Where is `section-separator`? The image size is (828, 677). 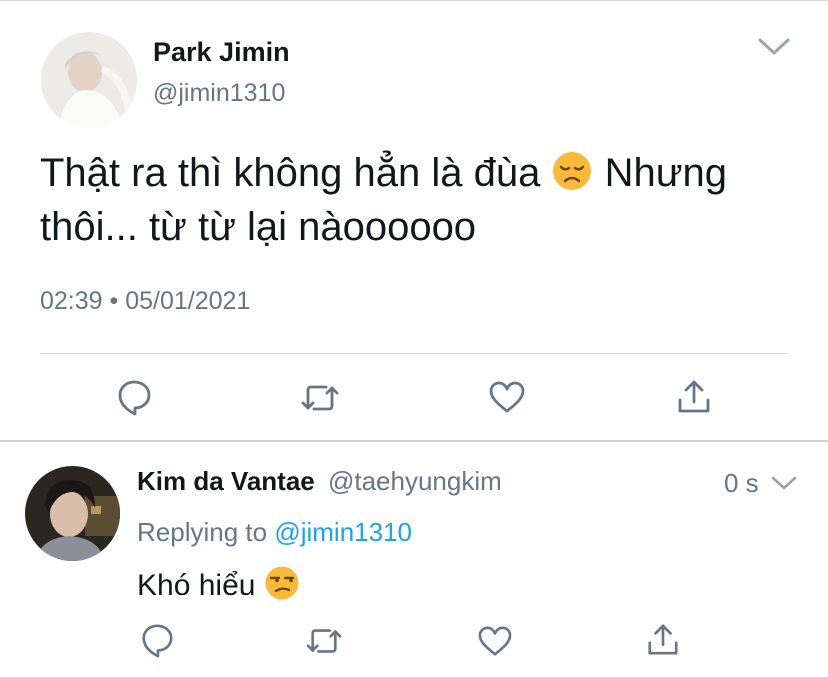 section-separator is located at coordinates (414, 441).